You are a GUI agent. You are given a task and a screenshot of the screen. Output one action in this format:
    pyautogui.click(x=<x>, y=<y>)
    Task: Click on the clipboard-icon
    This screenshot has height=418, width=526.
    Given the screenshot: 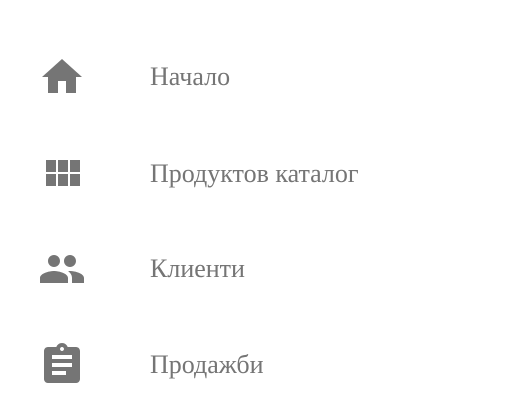 What is the action you would take?
    pyautogui.click(x=62, y=365)
    